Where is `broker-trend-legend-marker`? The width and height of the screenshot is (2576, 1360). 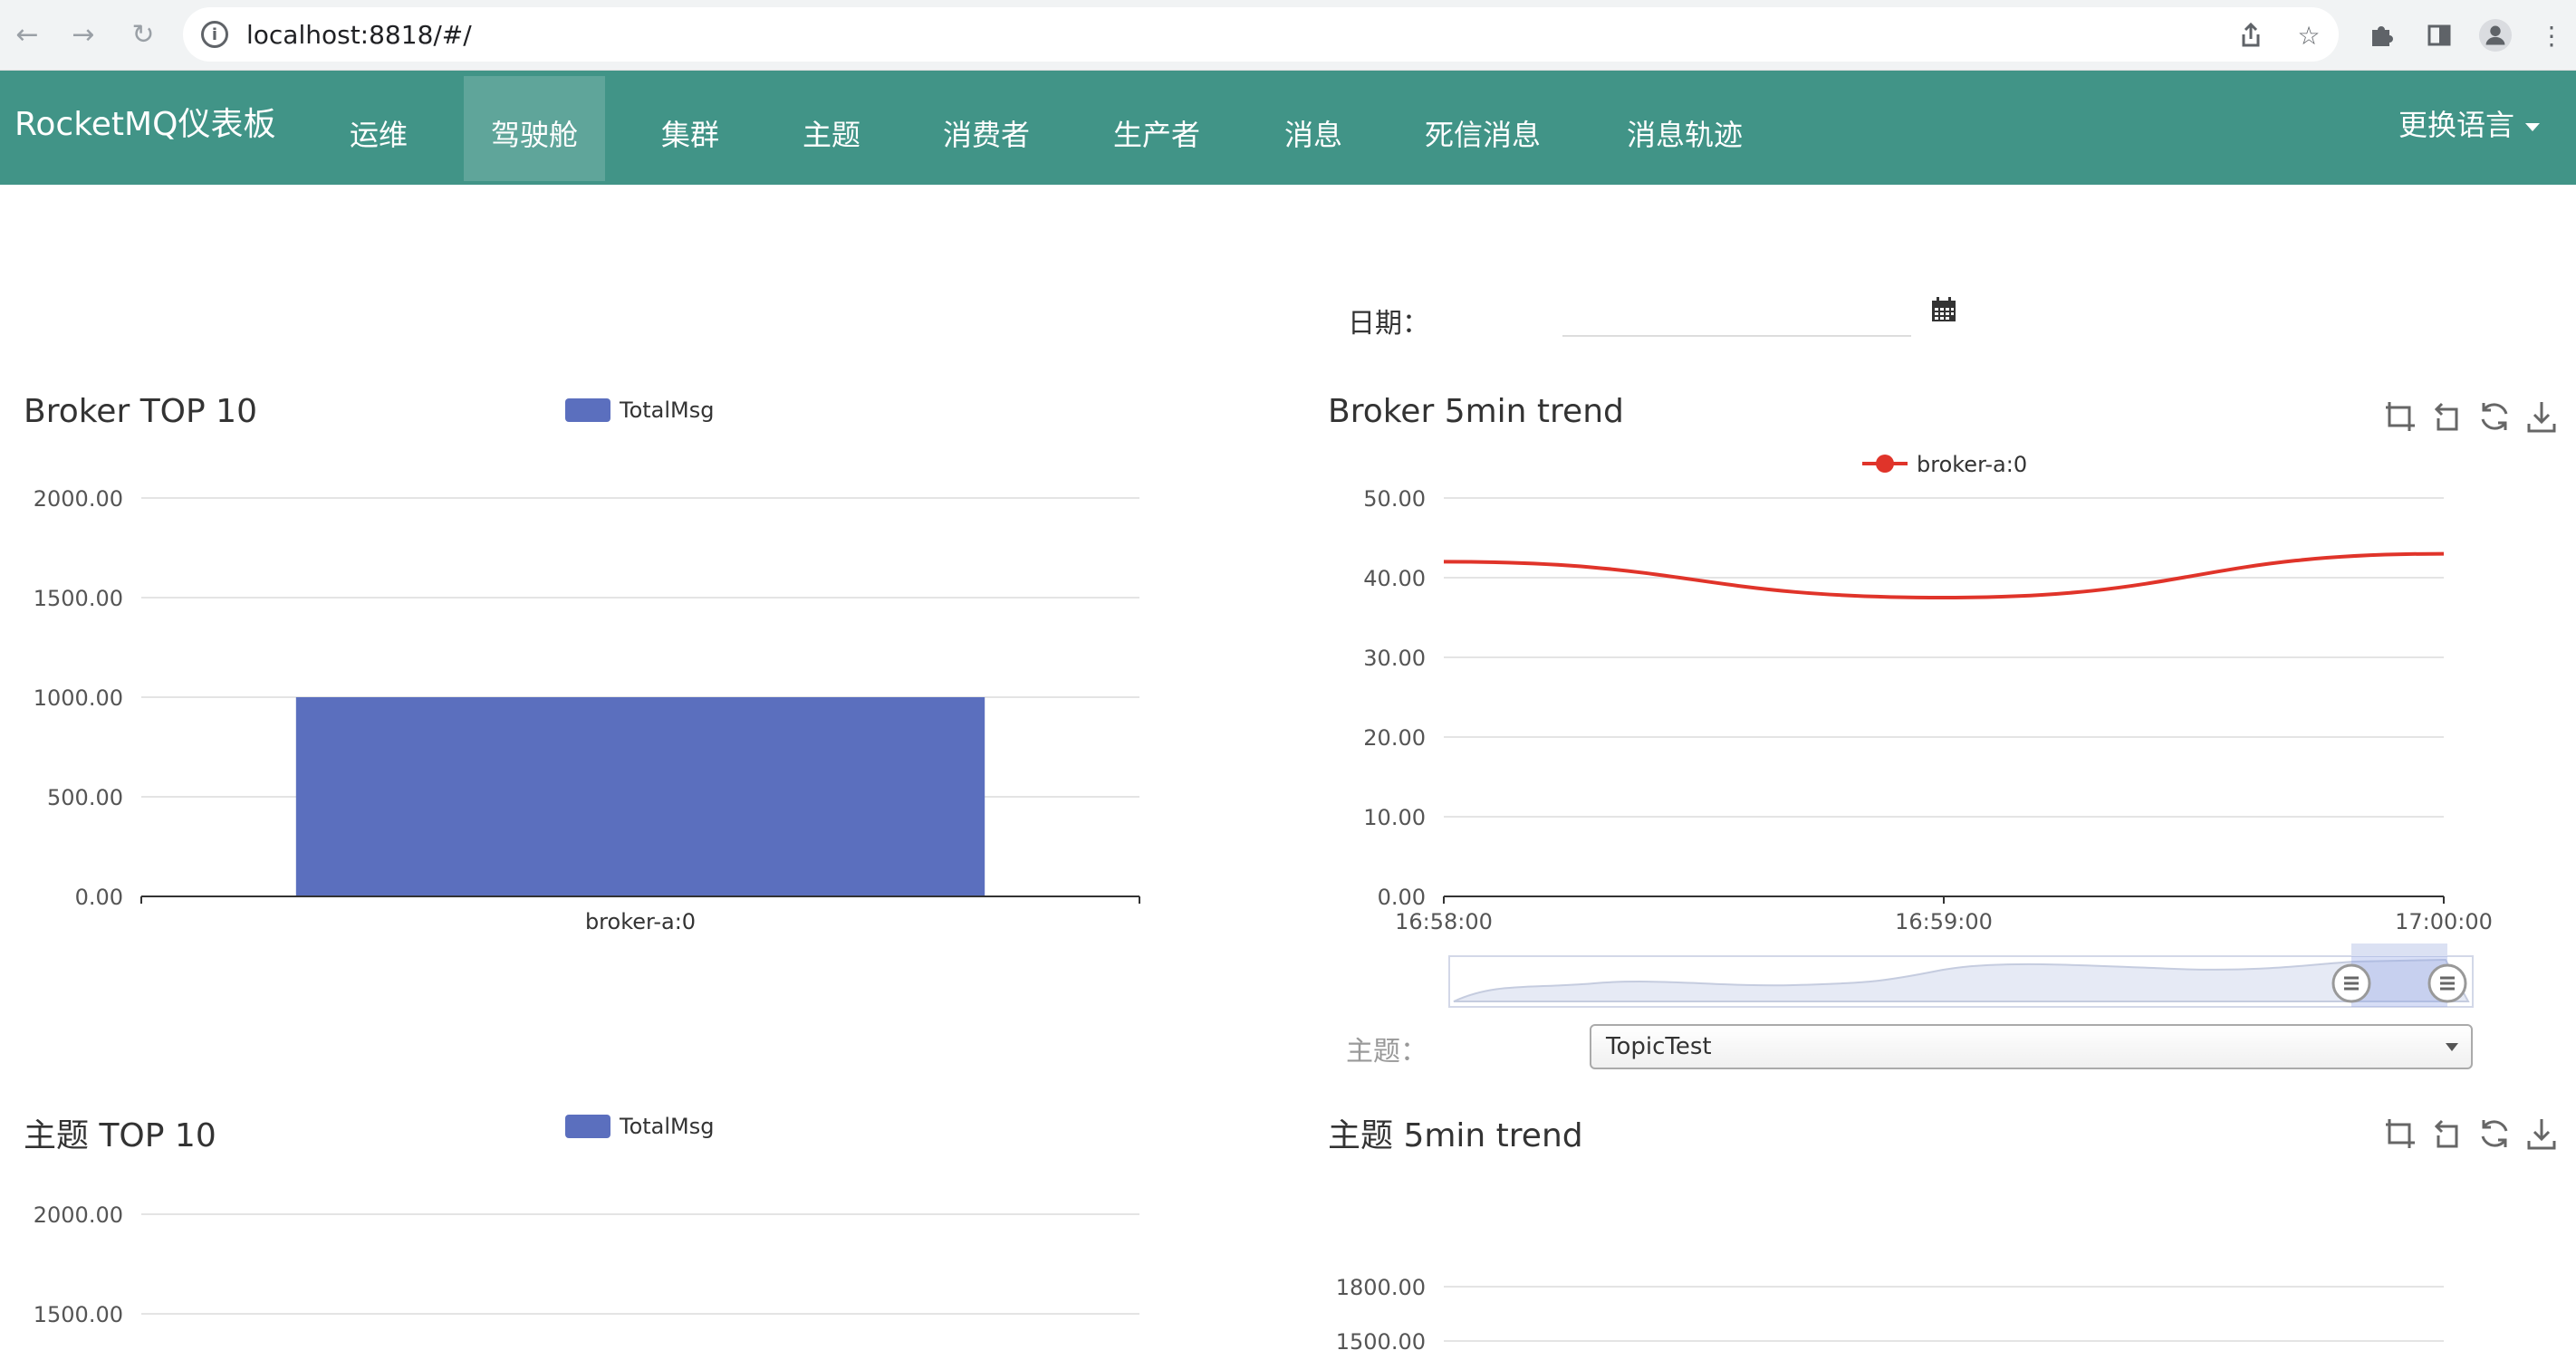
broker-trend-legend-marker is located at coordinates (1885, 464).